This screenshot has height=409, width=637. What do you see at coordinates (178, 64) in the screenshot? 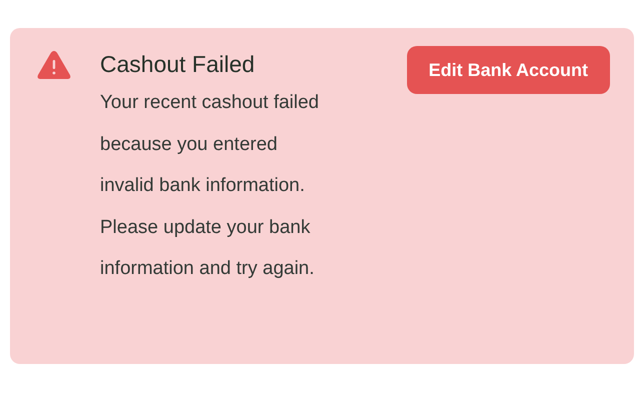
I see `alert-title: Cashout Failed` at bounding box center [178, 64].